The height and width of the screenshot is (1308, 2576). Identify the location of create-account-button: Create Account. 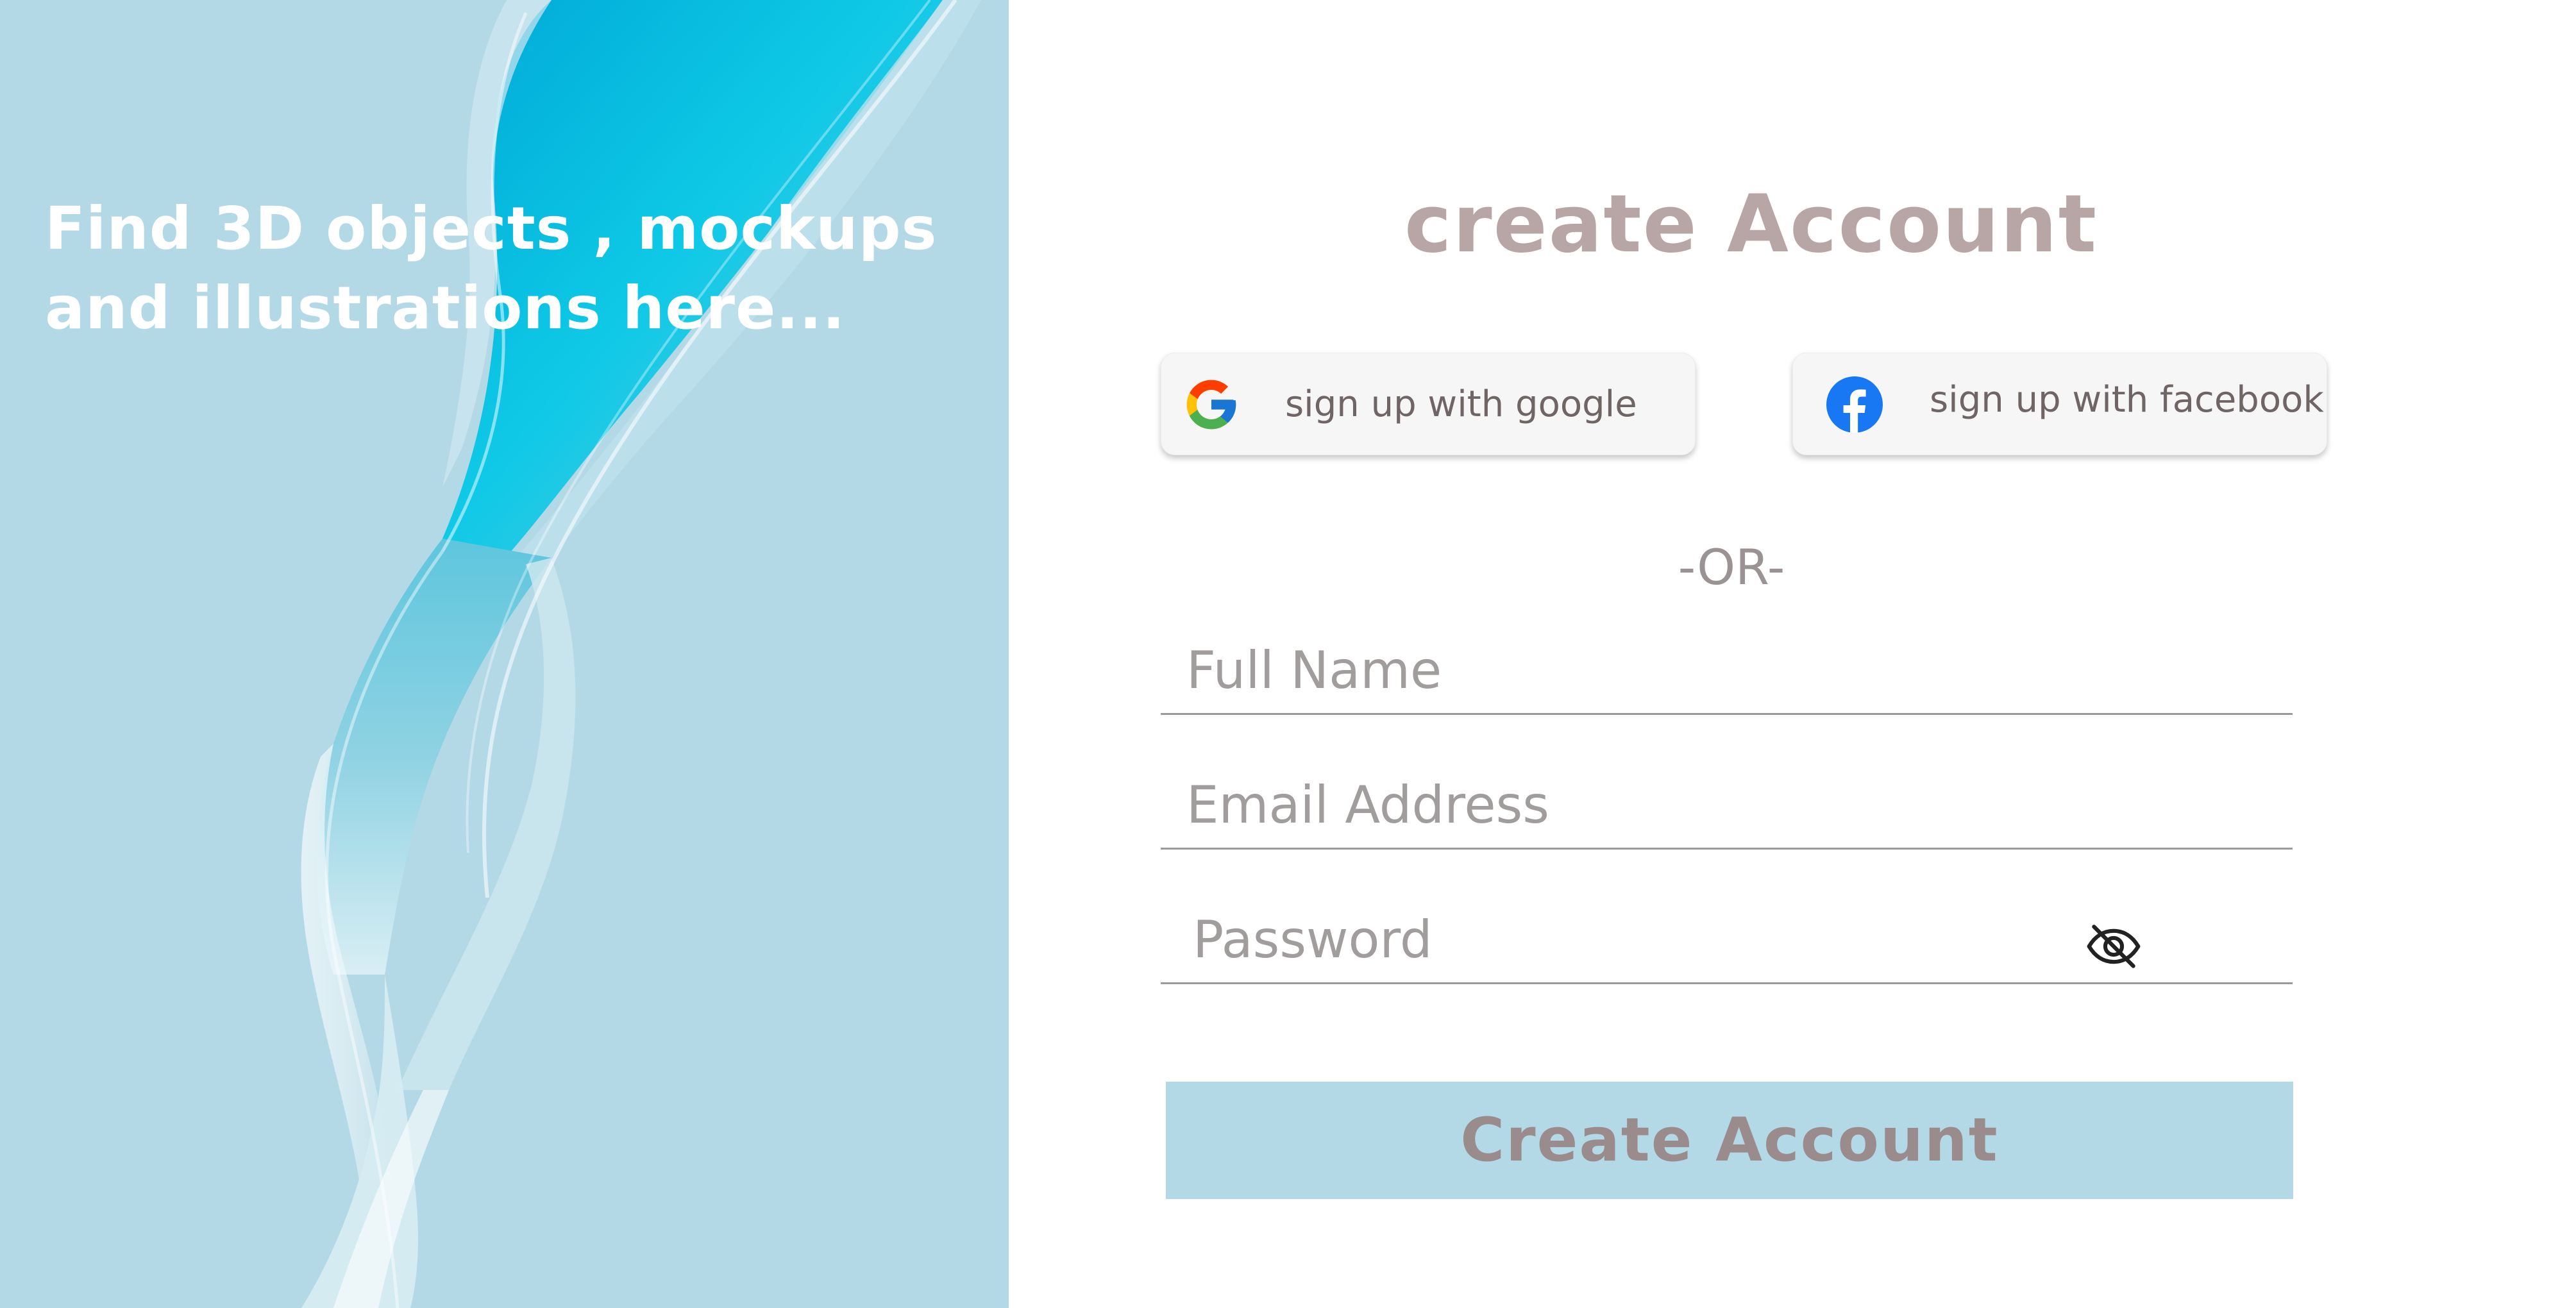
(1729, 1141).